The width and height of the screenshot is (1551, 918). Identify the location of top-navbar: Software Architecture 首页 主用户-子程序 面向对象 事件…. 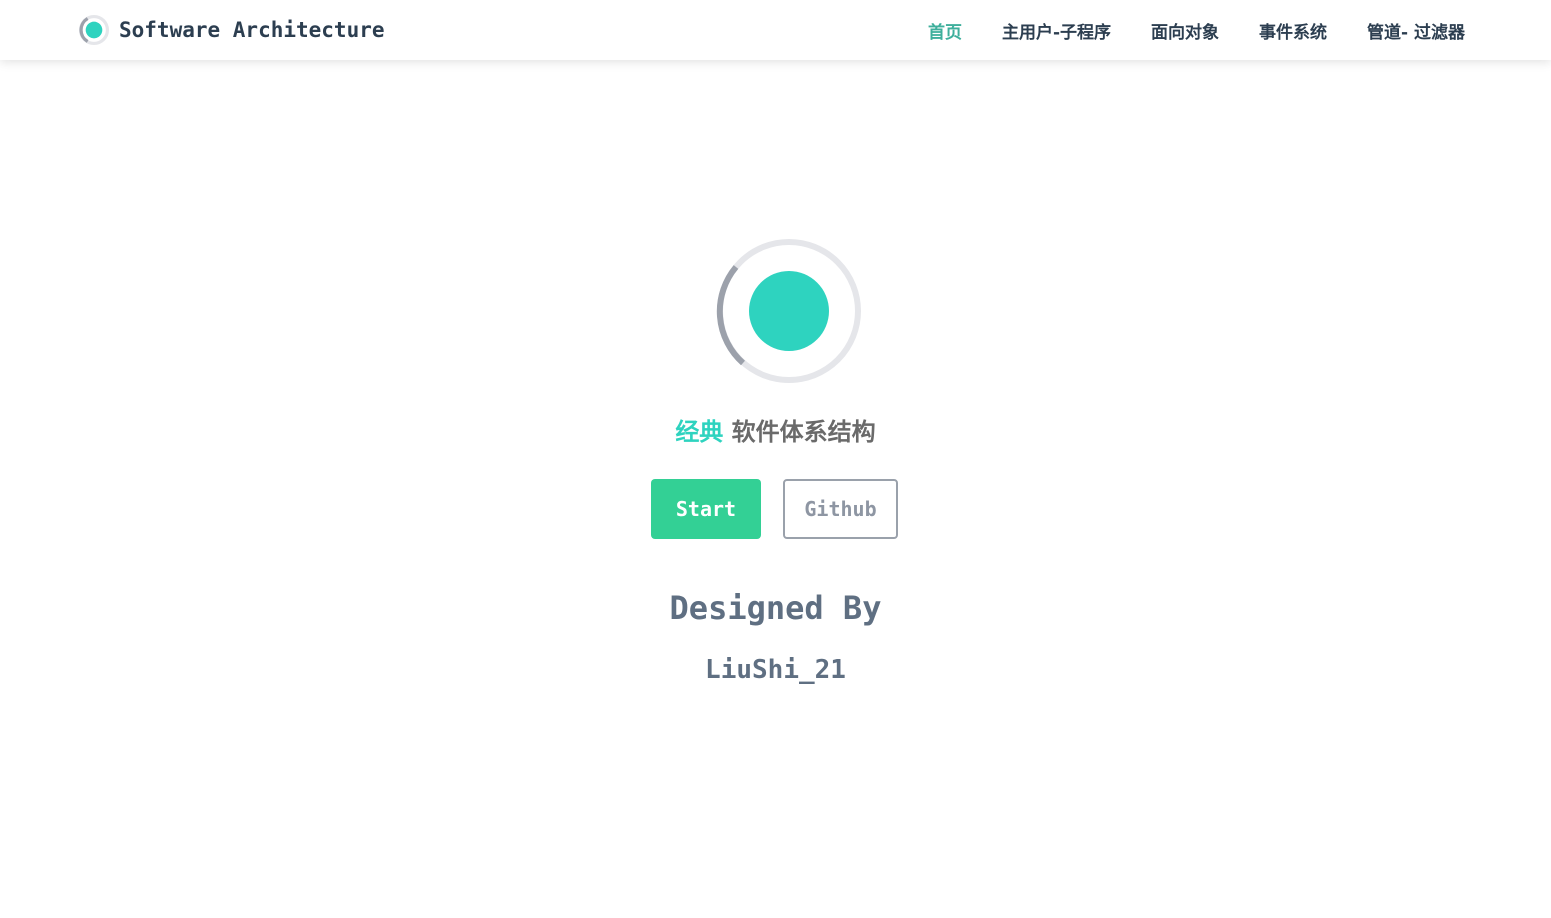
(775, 30).